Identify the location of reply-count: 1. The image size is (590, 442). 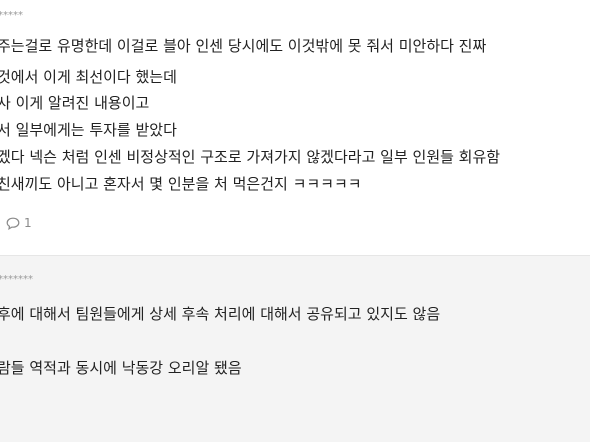
(28, 223).